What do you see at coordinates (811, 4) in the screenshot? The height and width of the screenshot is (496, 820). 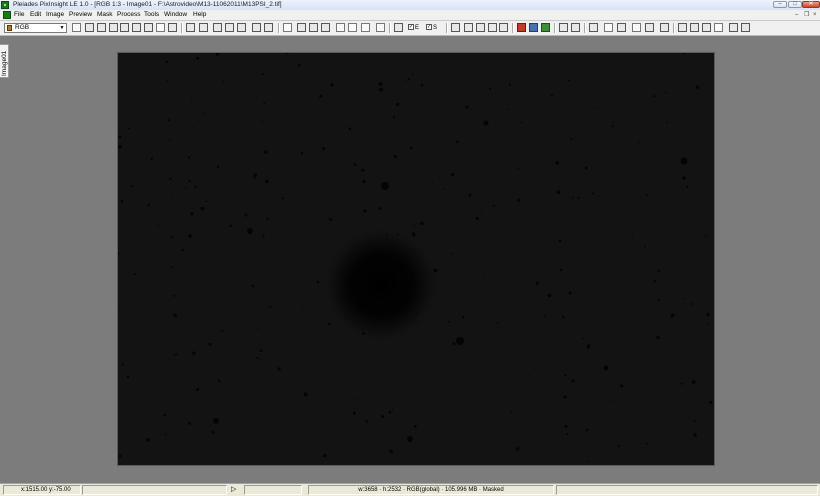 I see `close-button: ✕` at bounding box center [811, 4].